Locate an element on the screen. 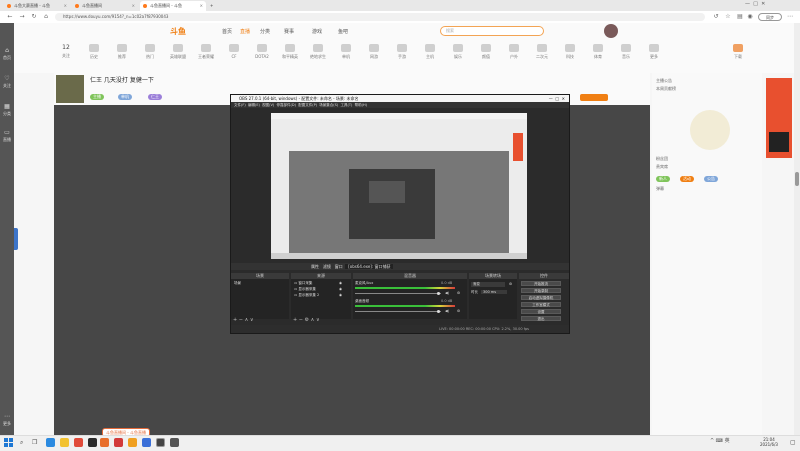 This screenshot has height=451, width=800. mic-volume-slider is located at coordinates (398, 293).